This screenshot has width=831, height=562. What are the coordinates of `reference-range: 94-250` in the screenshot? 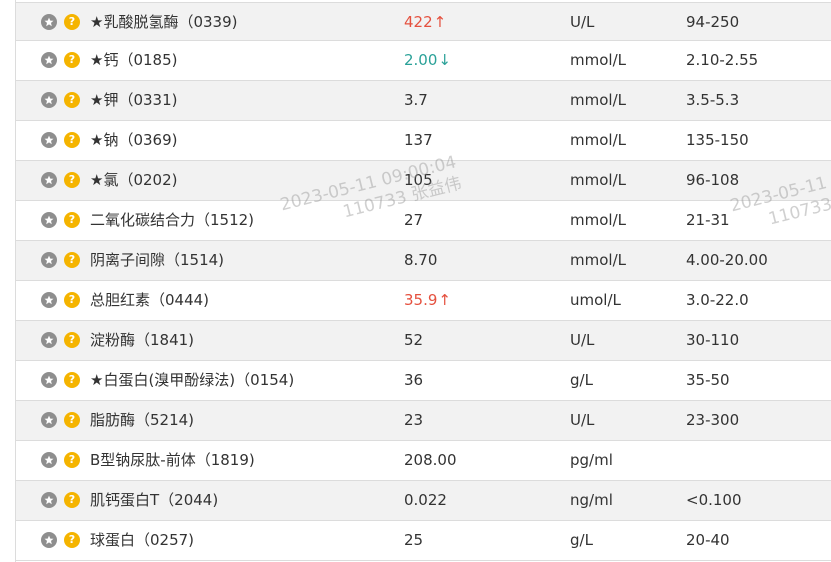 It's located at (713, 22).